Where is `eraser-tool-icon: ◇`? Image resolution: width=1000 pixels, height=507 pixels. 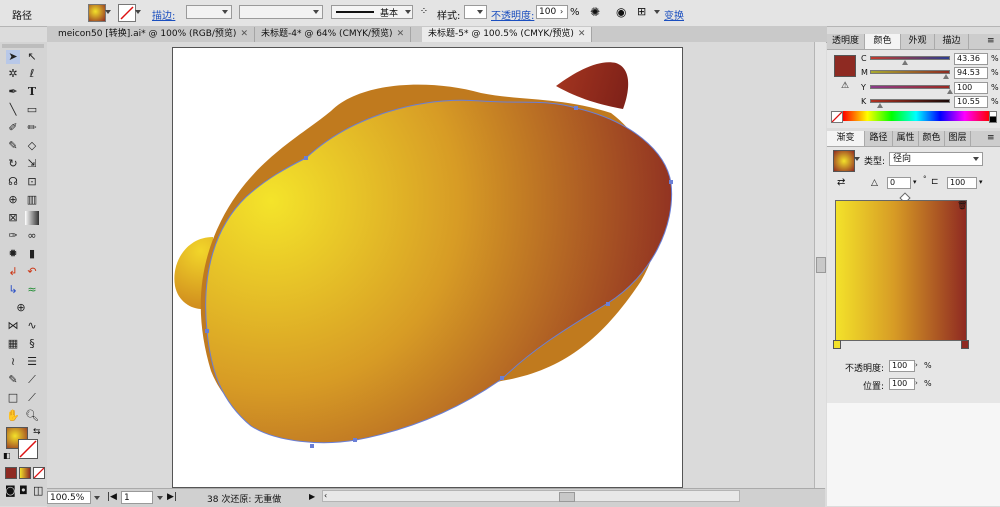
eraser-tool-icon: ◇ is located at coordinates (32, 146).